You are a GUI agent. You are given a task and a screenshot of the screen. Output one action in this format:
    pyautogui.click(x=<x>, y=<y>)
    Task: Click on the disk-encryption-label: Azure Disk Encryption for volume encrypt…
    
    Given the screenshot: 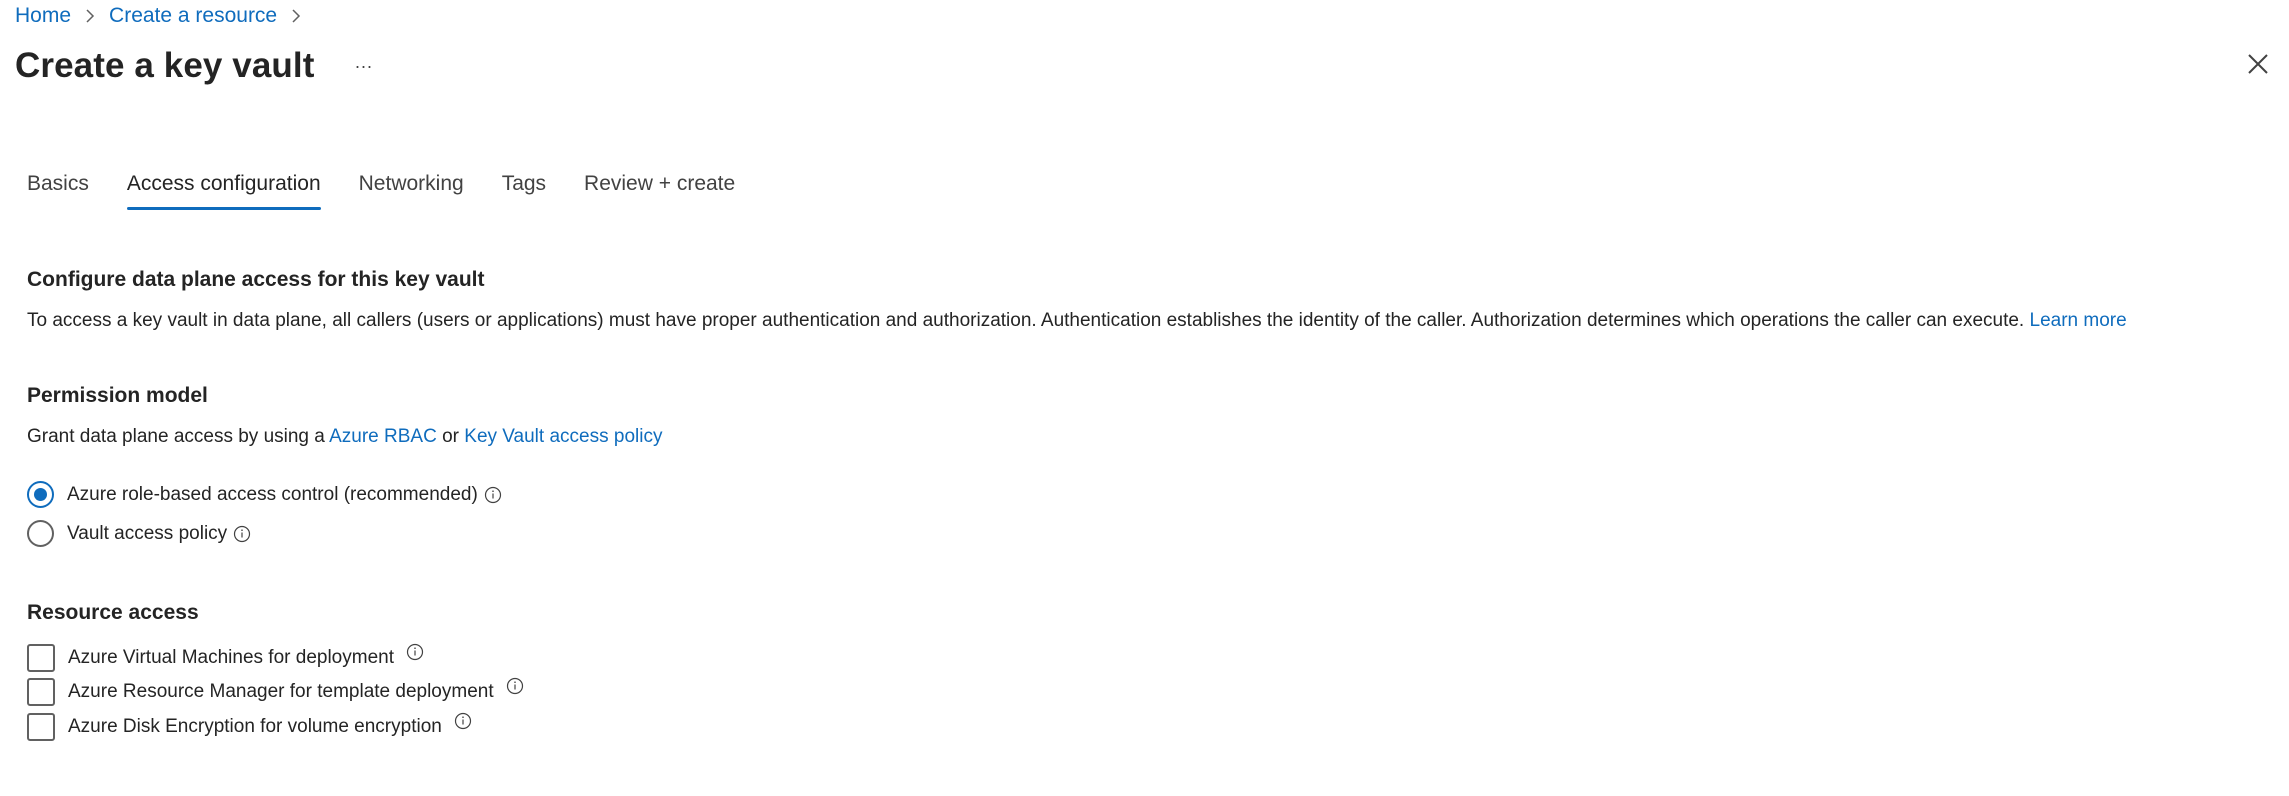 What is the action you would take?
    pyautogui.click(x=255, y=726)
    